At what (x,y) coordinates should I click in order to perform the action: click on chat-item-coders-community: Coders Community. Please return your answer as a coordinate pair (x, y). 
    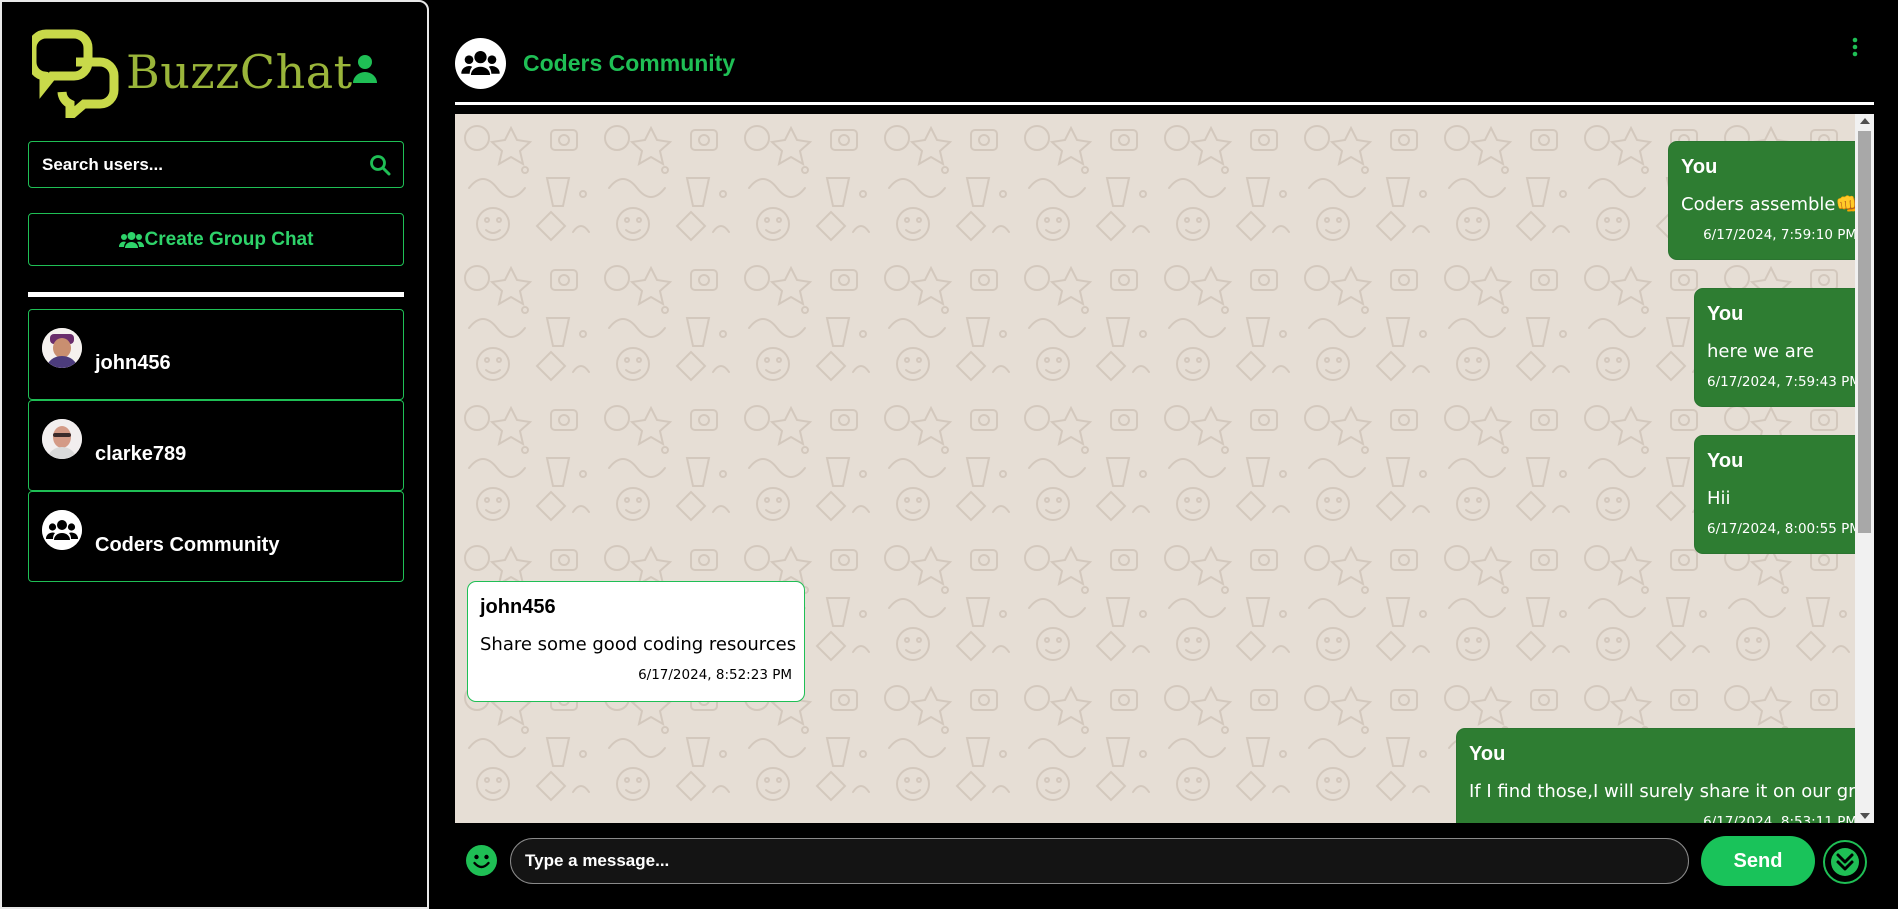
    Looking at the image, I should click on (216, 536).